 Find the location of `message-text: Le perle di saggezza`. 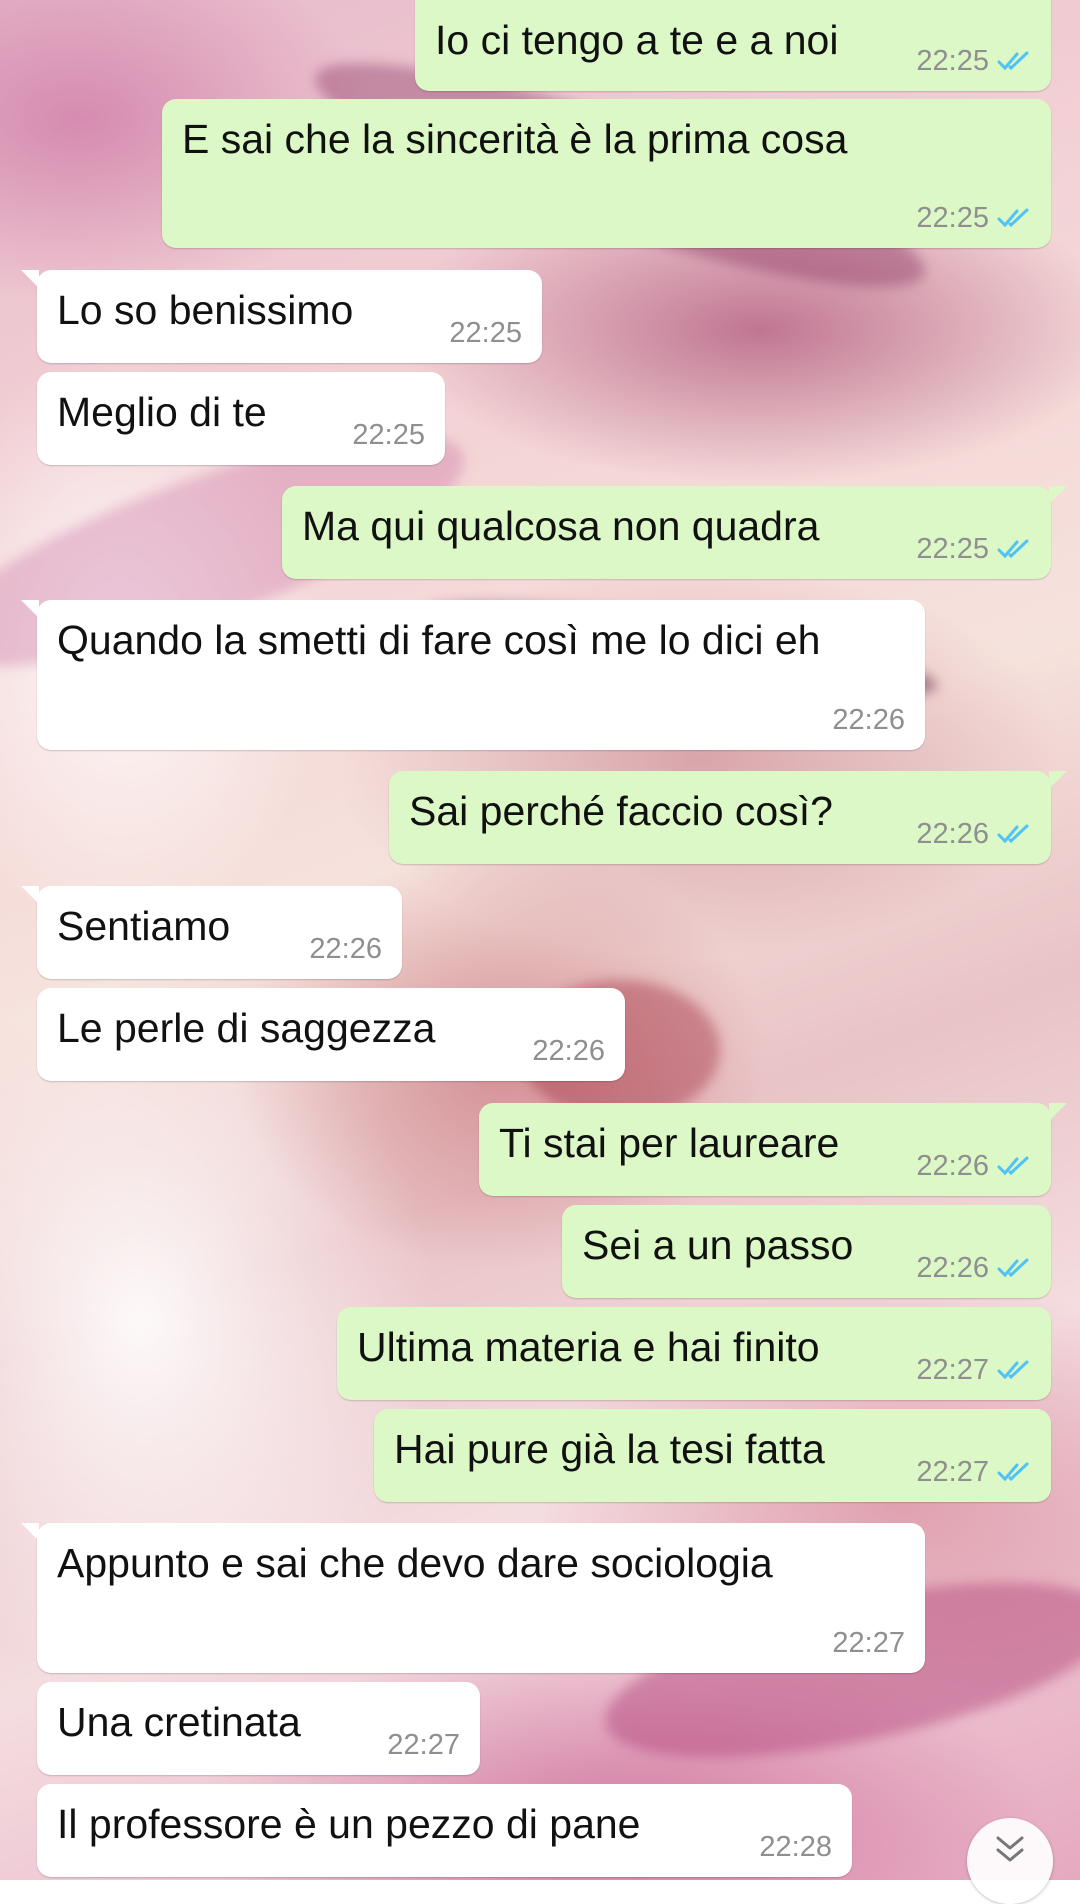

message-text: Le perle di saggezza is located at coordinates (246, 1028).